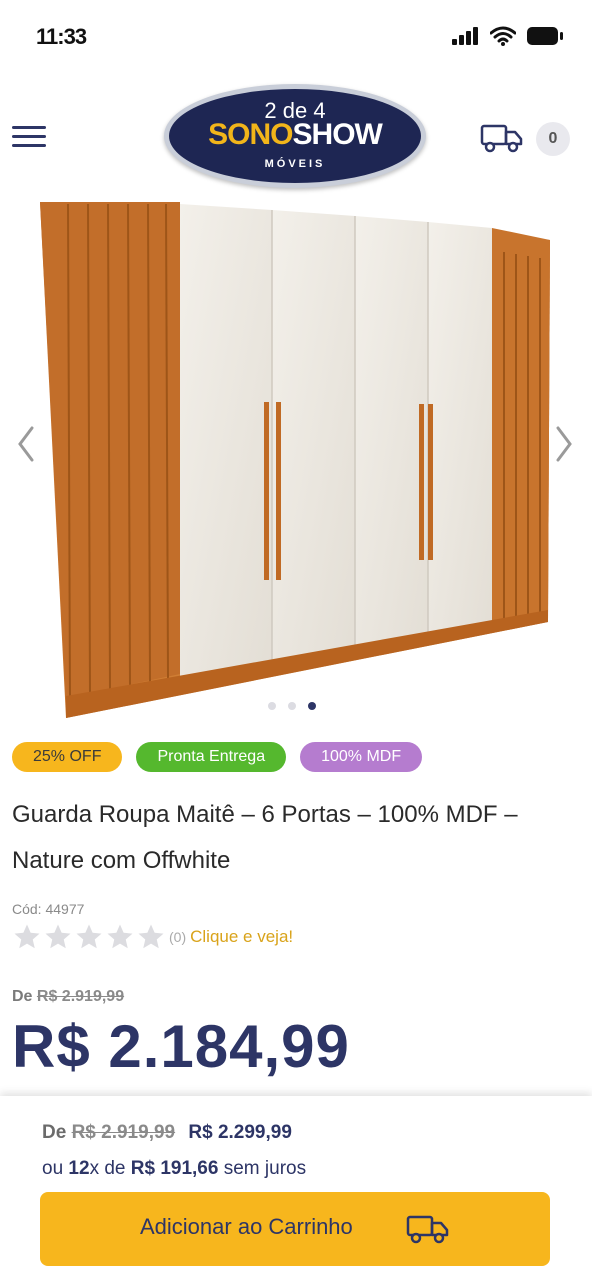  Describe the element at coordinates (361, 757) in the screenshot. I see `mdf-badge: 100% MDF` at that location.